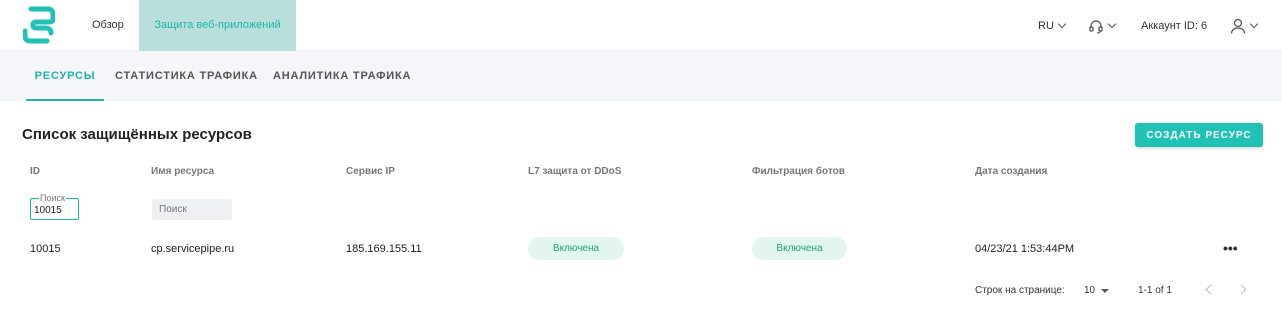 This screenshot has height=326, width=1282. I want to click on id-search-field: Поиск, so click(54, 207).